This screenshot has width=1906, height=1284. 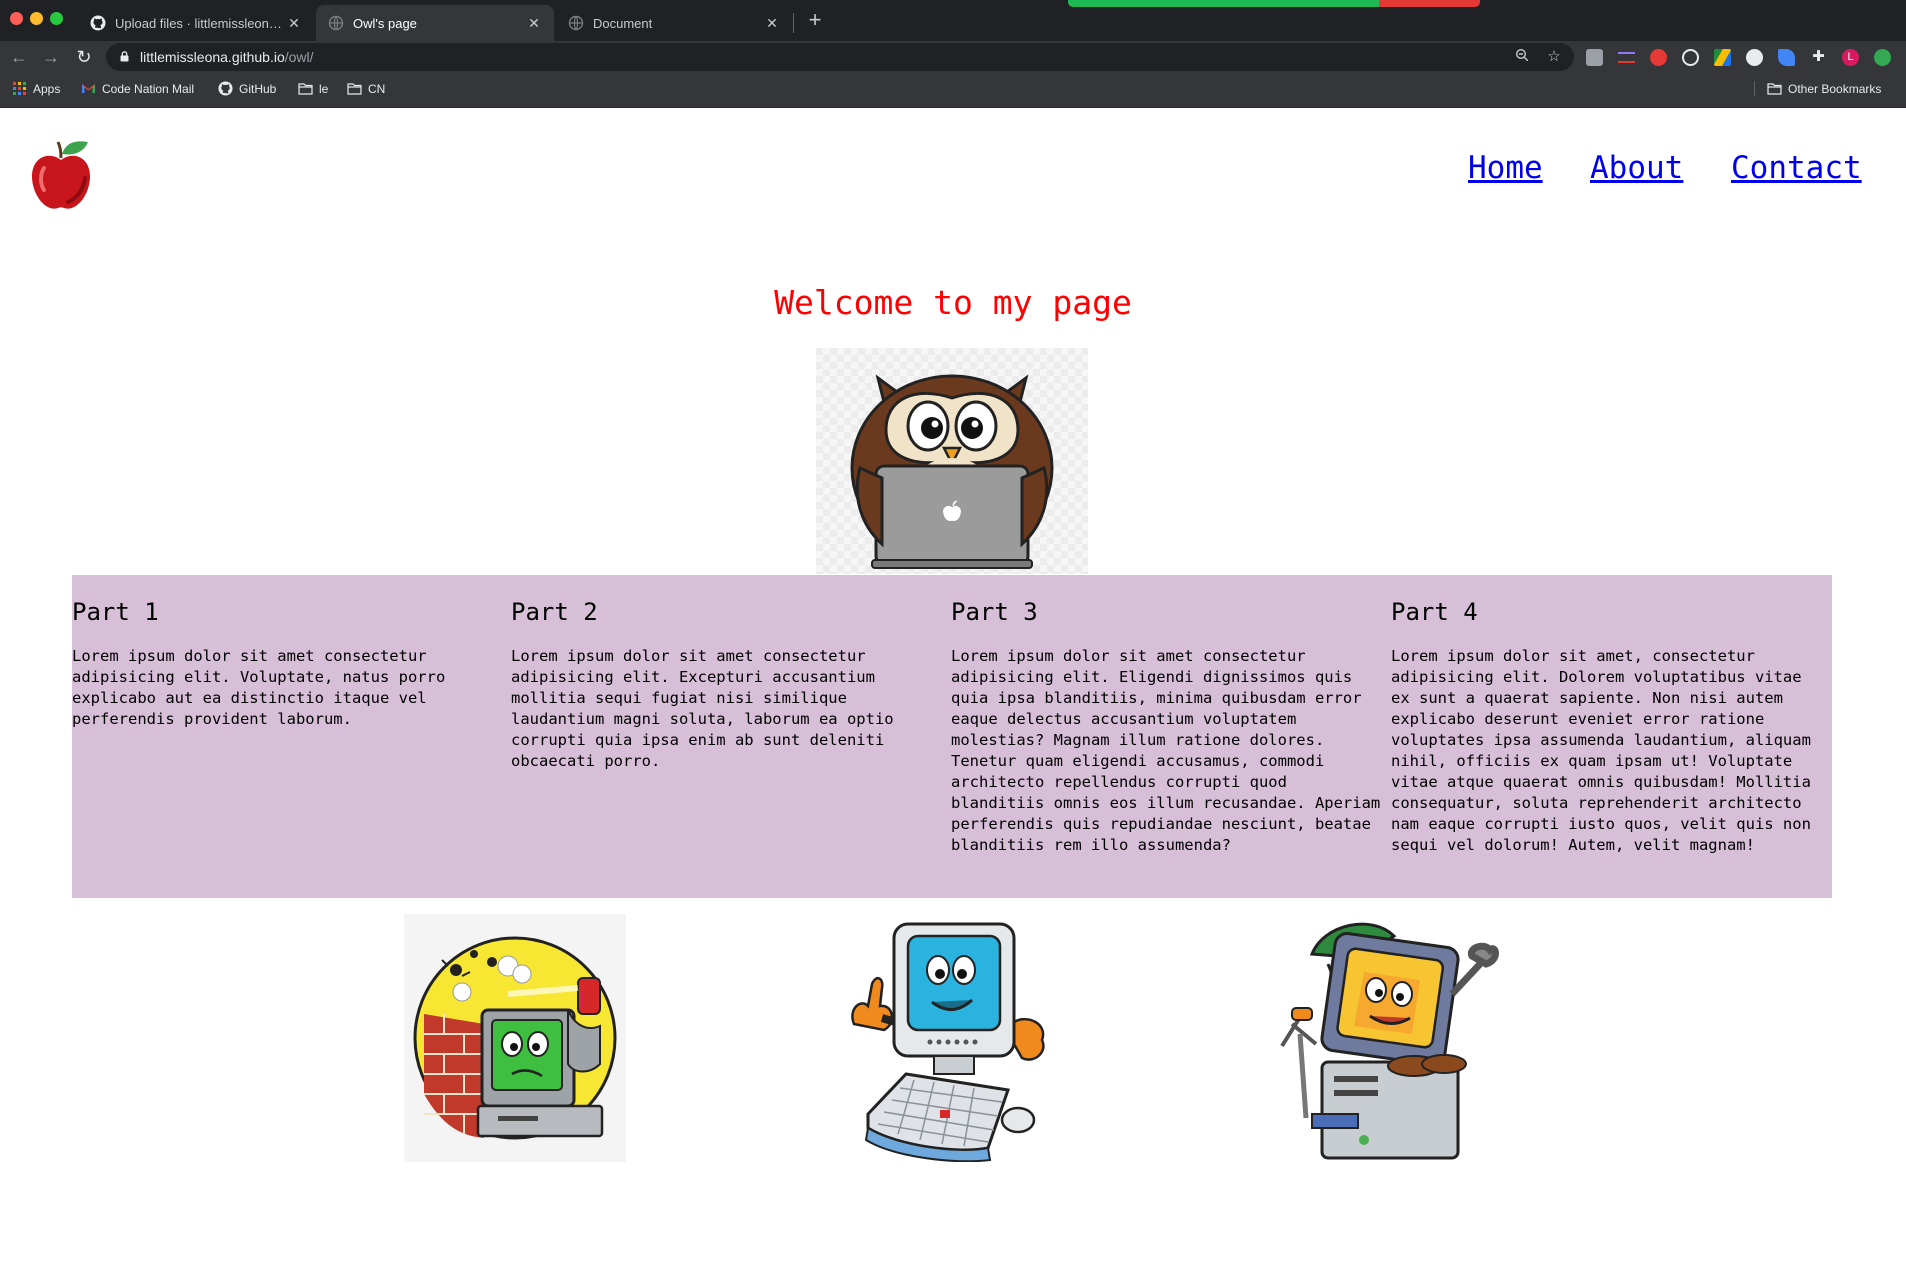 I want to click on bookmark-folder-le: le, so click(x=313, y=88).